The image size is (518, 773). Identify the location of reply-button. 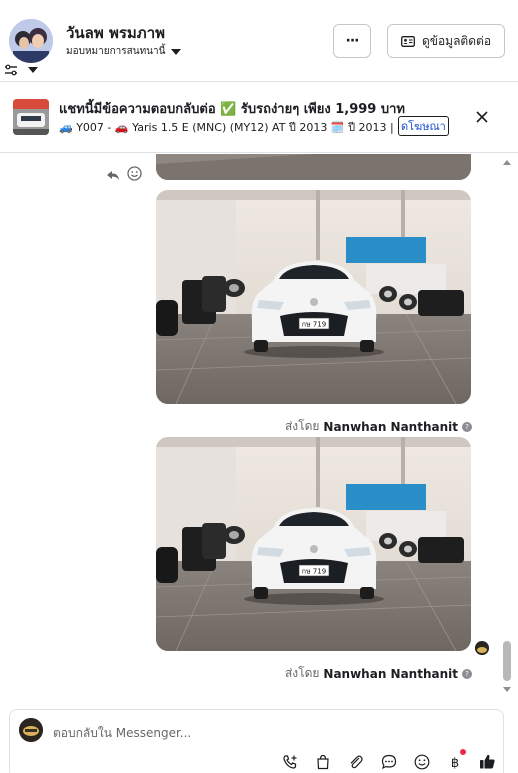
(113, 174).